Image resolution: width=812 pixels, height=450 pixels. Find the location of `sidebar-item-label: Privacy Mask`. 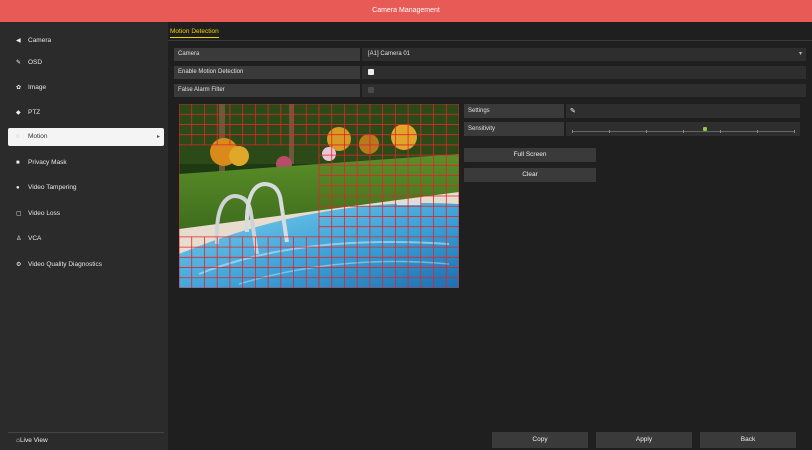

sidebar-item-label: Privacy Mask is located at coordinates (47, 162).